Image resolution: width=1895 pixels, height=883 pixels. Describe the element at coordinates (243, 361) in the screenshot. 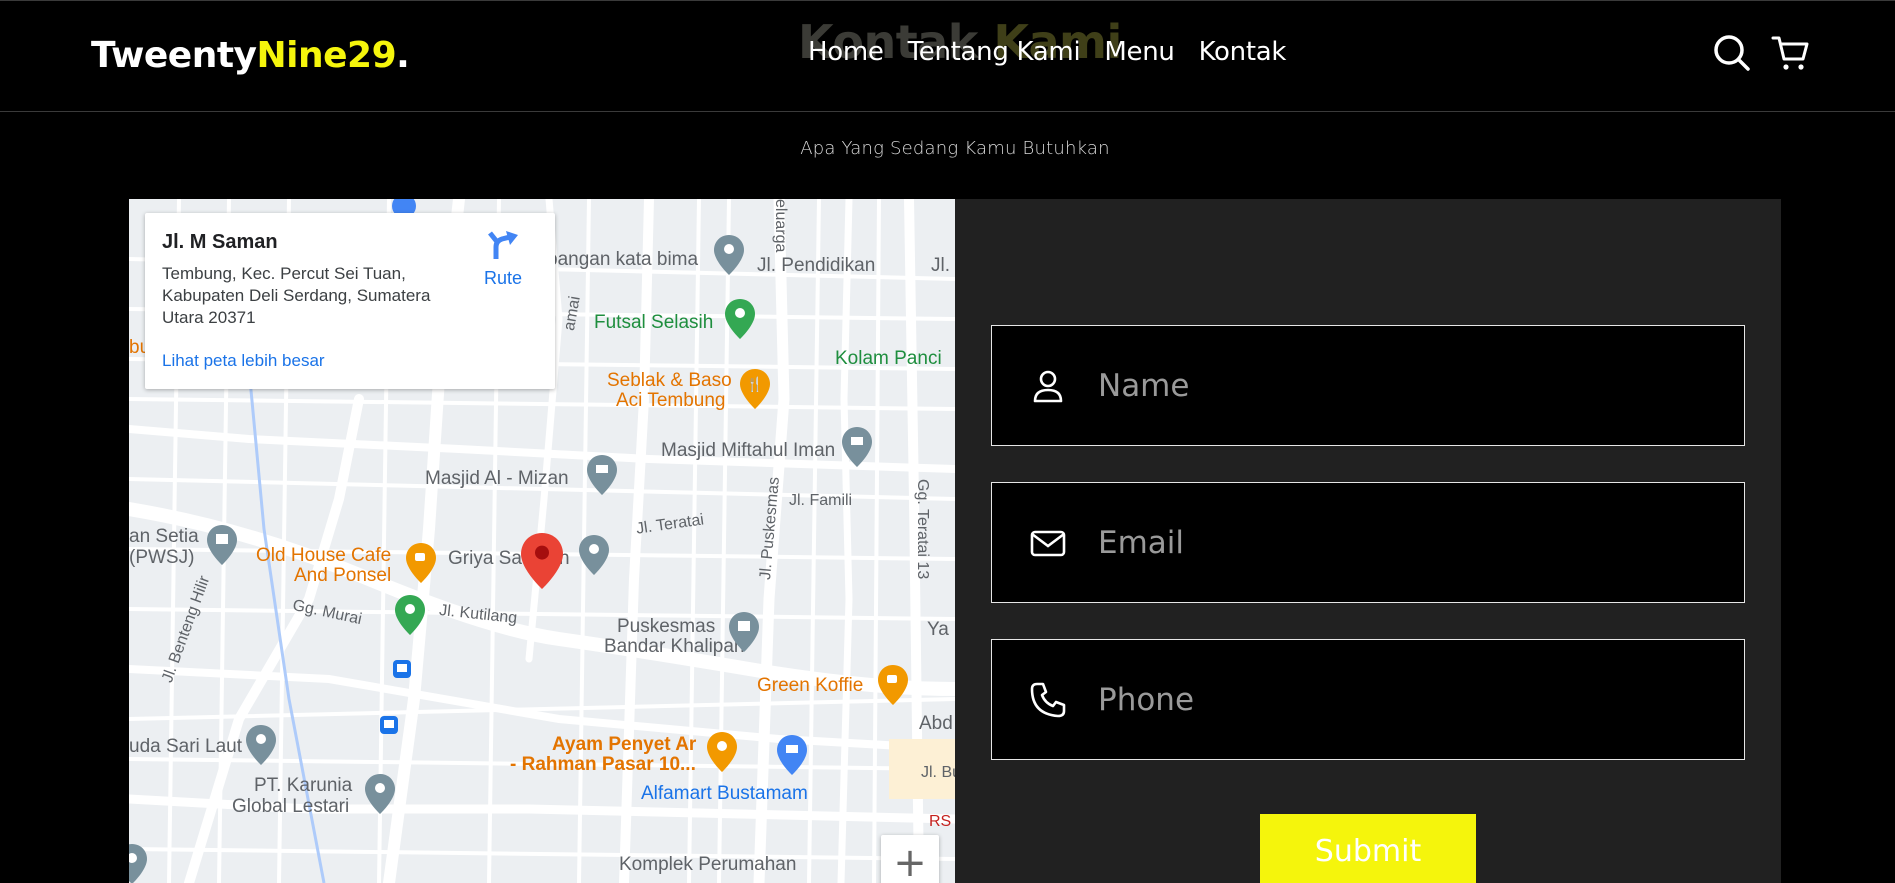

I see `view-larger-map-link: Lihat peta lebih besar` at that location.